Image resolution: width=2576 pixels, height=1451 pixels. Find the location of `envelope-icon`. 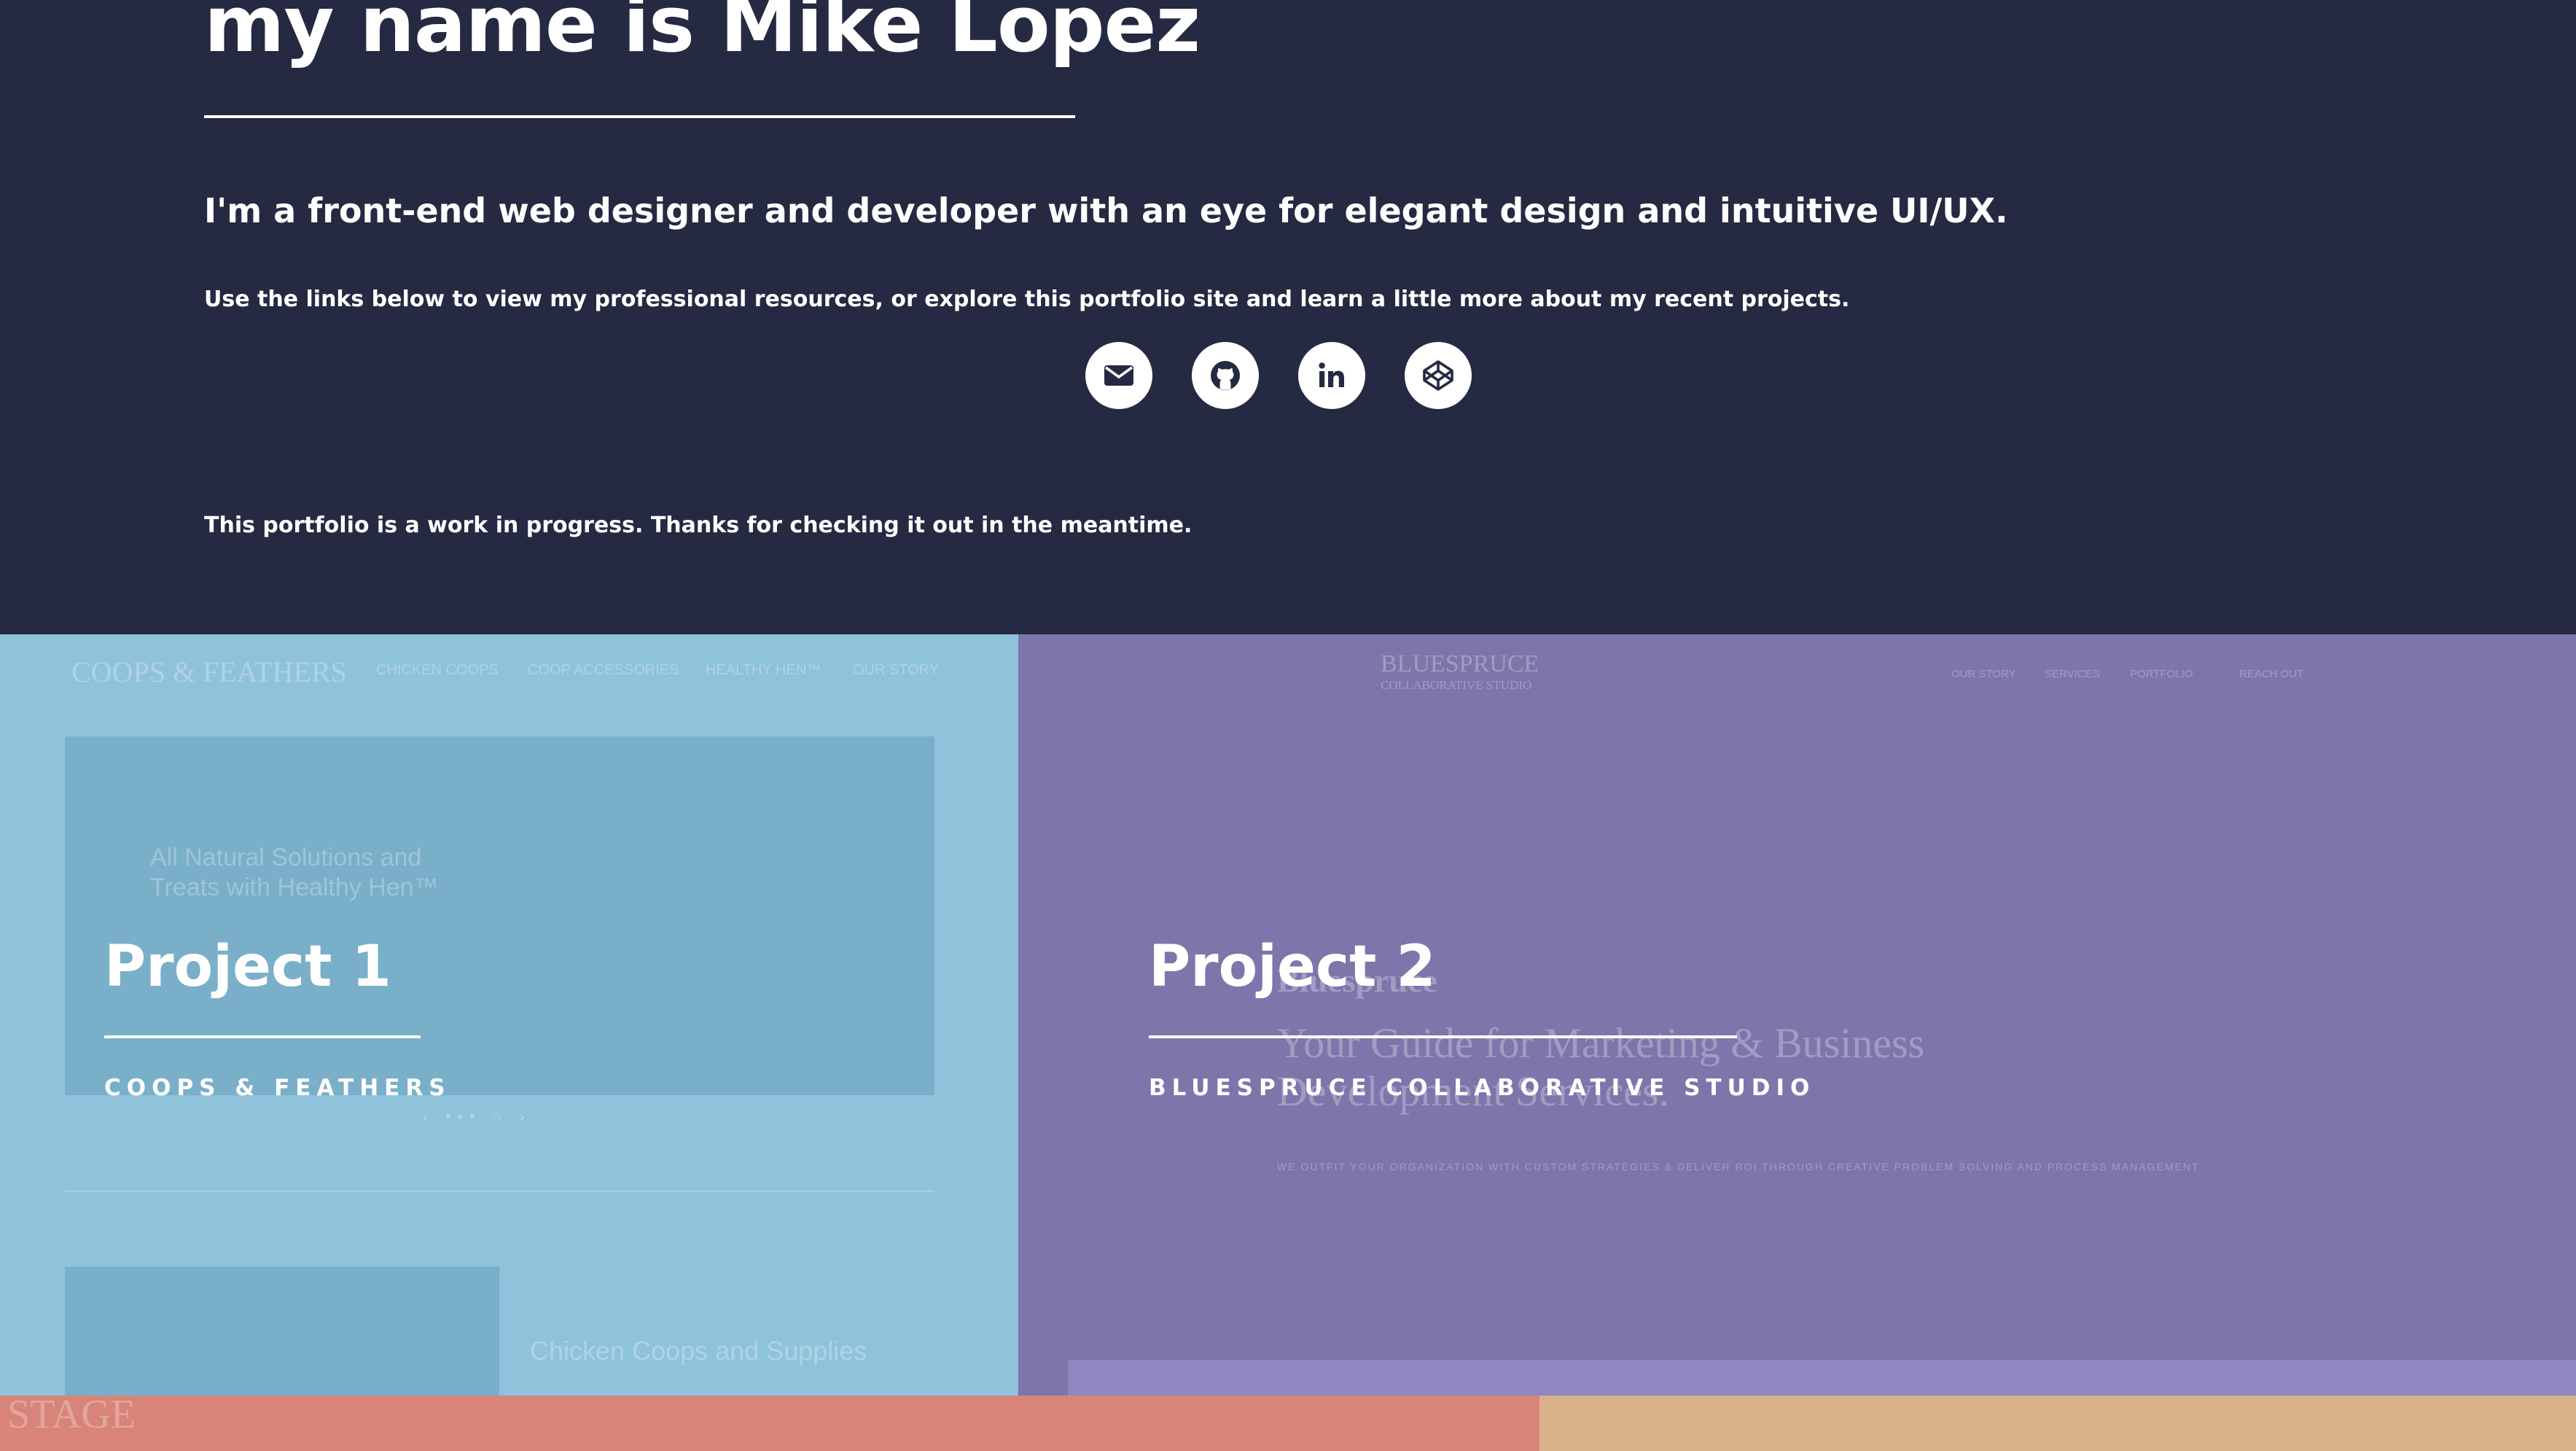

envelope-icon is located at coordinates (1118, 375).